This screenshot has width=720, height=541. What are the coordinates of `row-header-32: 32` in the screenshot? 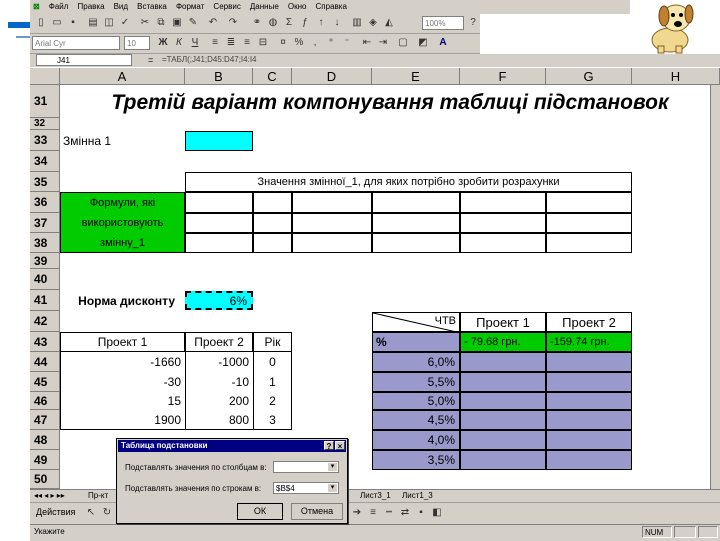 It's located at (45, 124).